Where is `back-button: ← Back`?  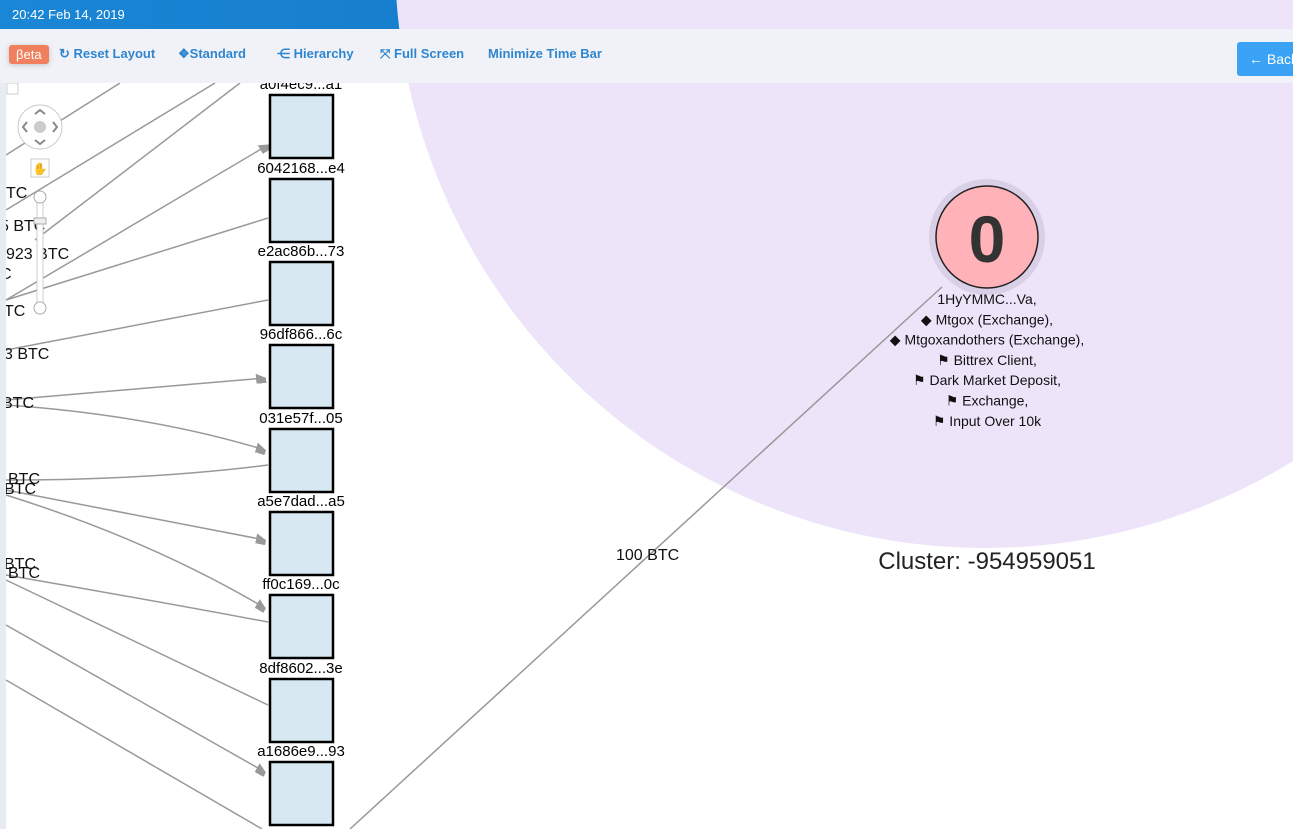 back-button: ← Back is located at coordinates (1265, 59).